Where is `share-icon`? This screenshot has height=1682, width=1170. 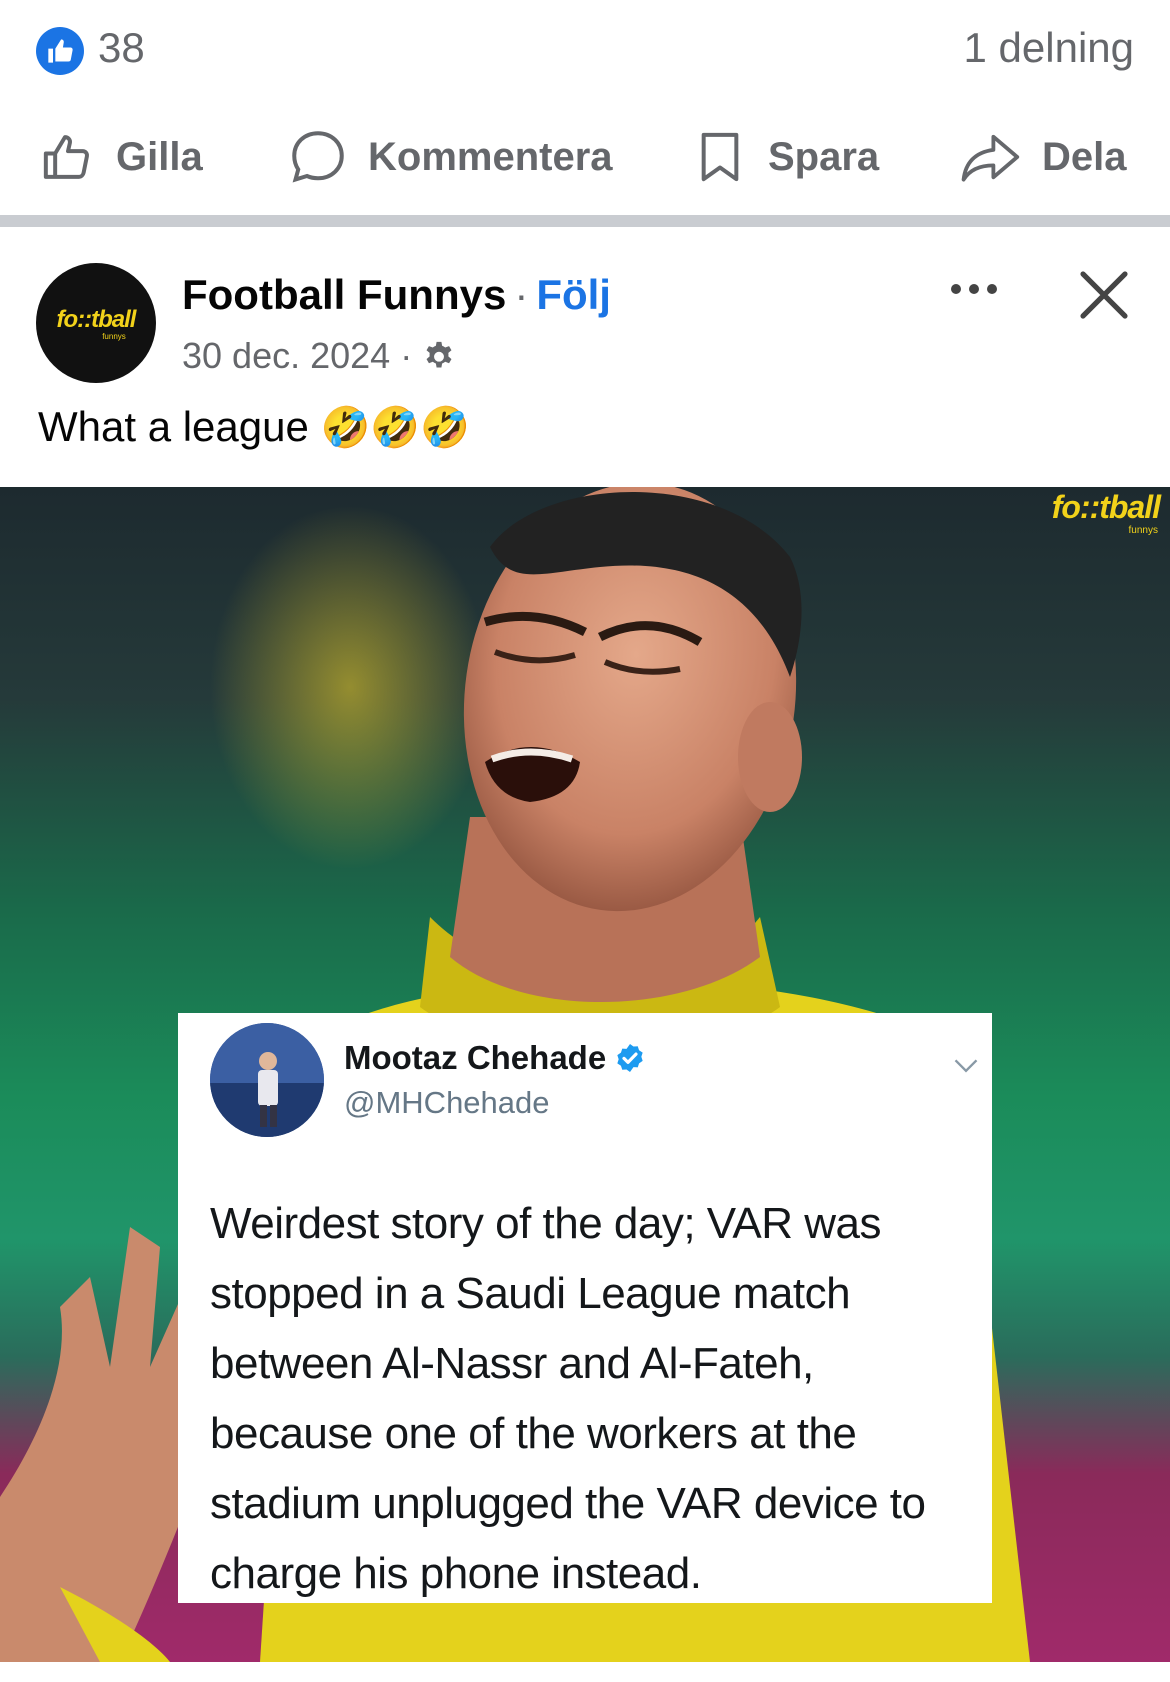
share-icon is located at coordinates (990, 158).